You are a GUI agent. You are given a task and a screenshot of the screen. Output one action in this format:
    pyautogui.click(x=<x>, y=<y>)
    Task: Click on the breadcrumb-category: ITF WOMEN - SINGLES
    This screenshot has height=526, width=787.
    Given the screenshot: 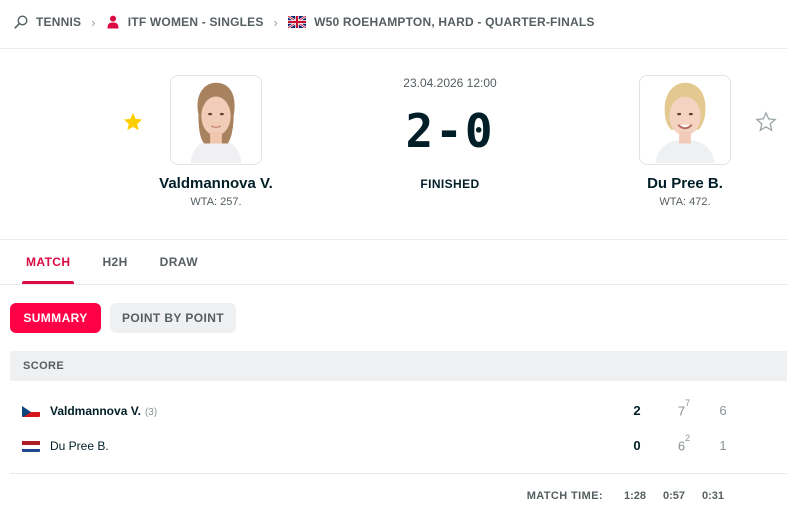 What is the action you would take?
    pyautogui.click(x=185, y=22)
    